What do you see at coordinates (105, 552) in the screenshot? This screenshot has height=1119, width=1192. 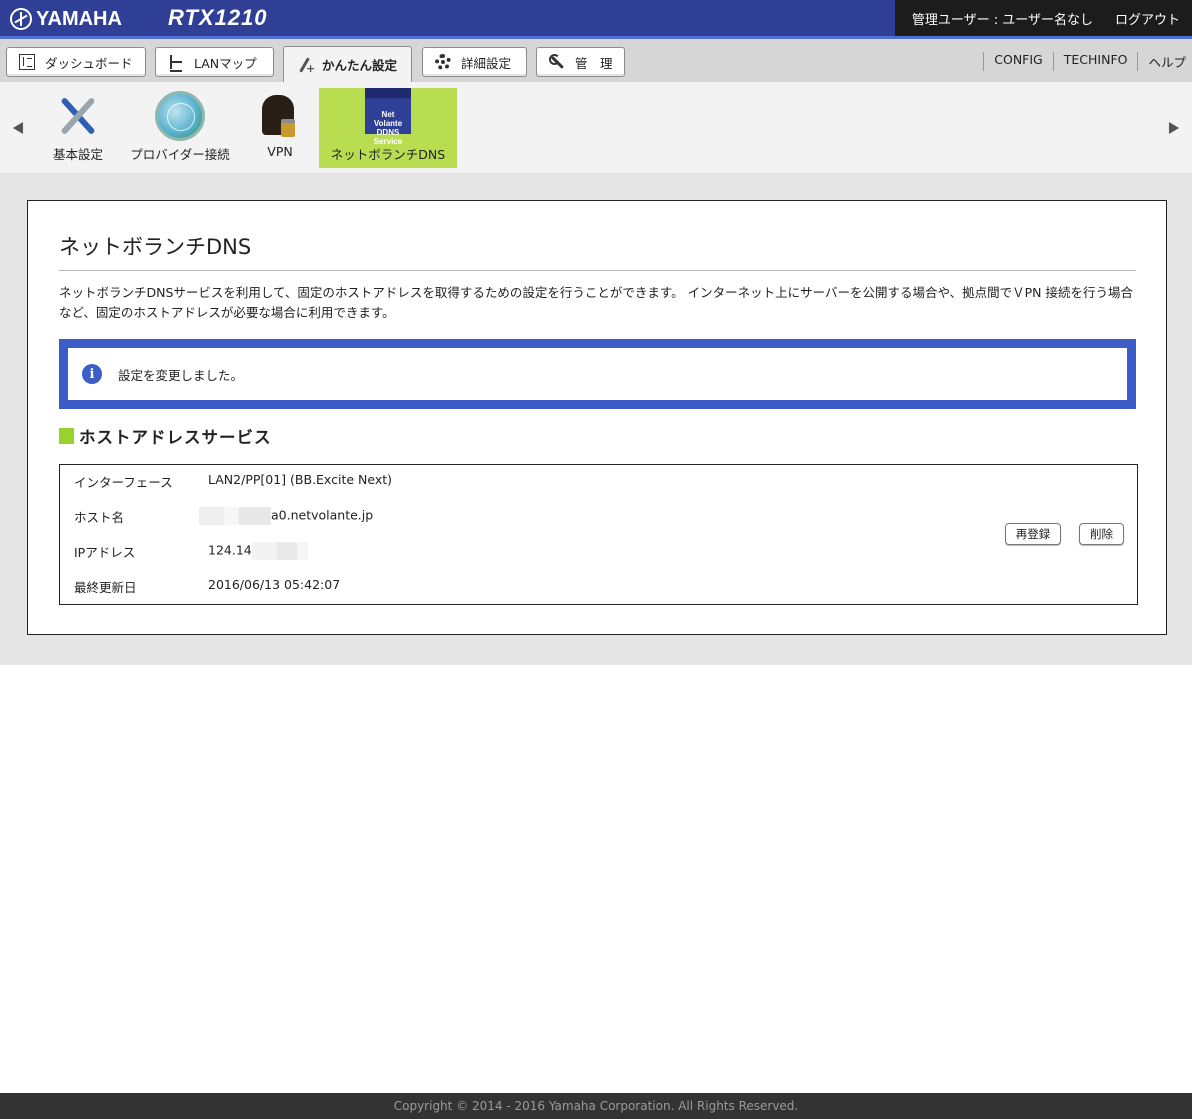 I see `ip-label: IPアドレス` at bounding box center [105, 552].